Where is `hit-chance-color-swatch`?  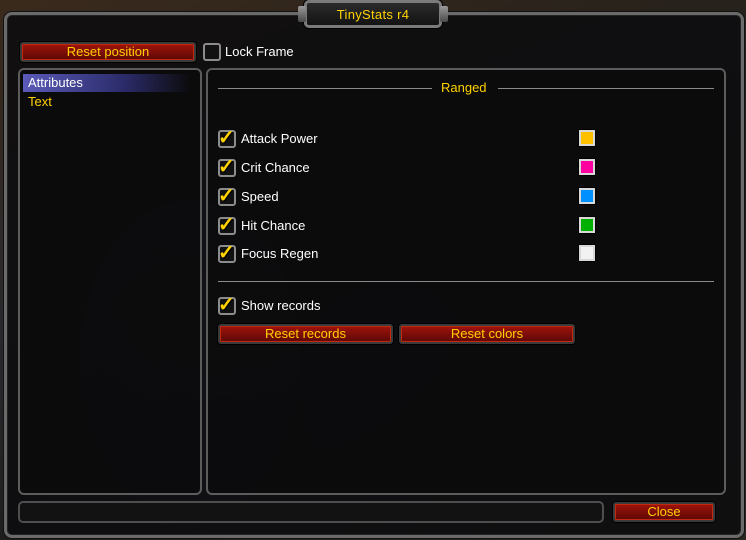 hit-chance-color-swatch is located at coordinates (587, 225).